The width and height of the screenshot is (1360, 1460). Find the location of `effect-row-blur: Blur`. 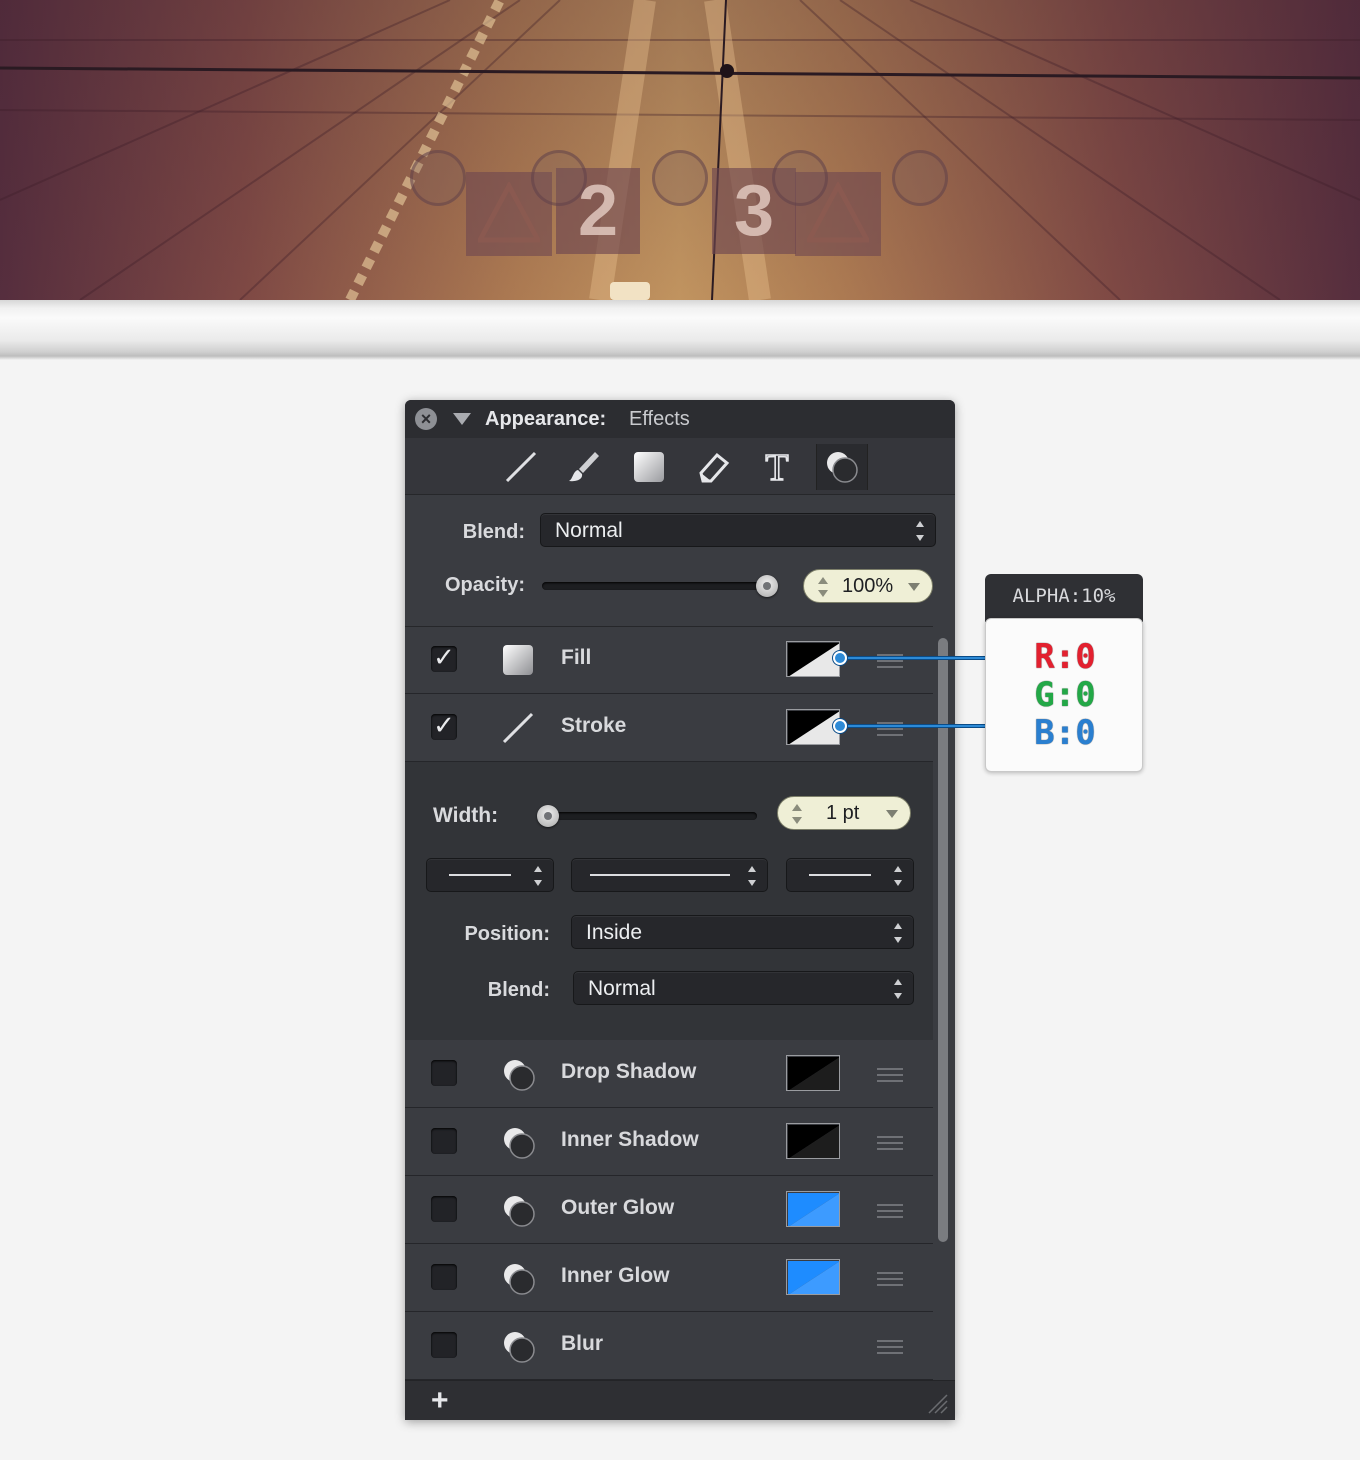

effect-row-blur: Blur is located at coordinates (669, 1346).